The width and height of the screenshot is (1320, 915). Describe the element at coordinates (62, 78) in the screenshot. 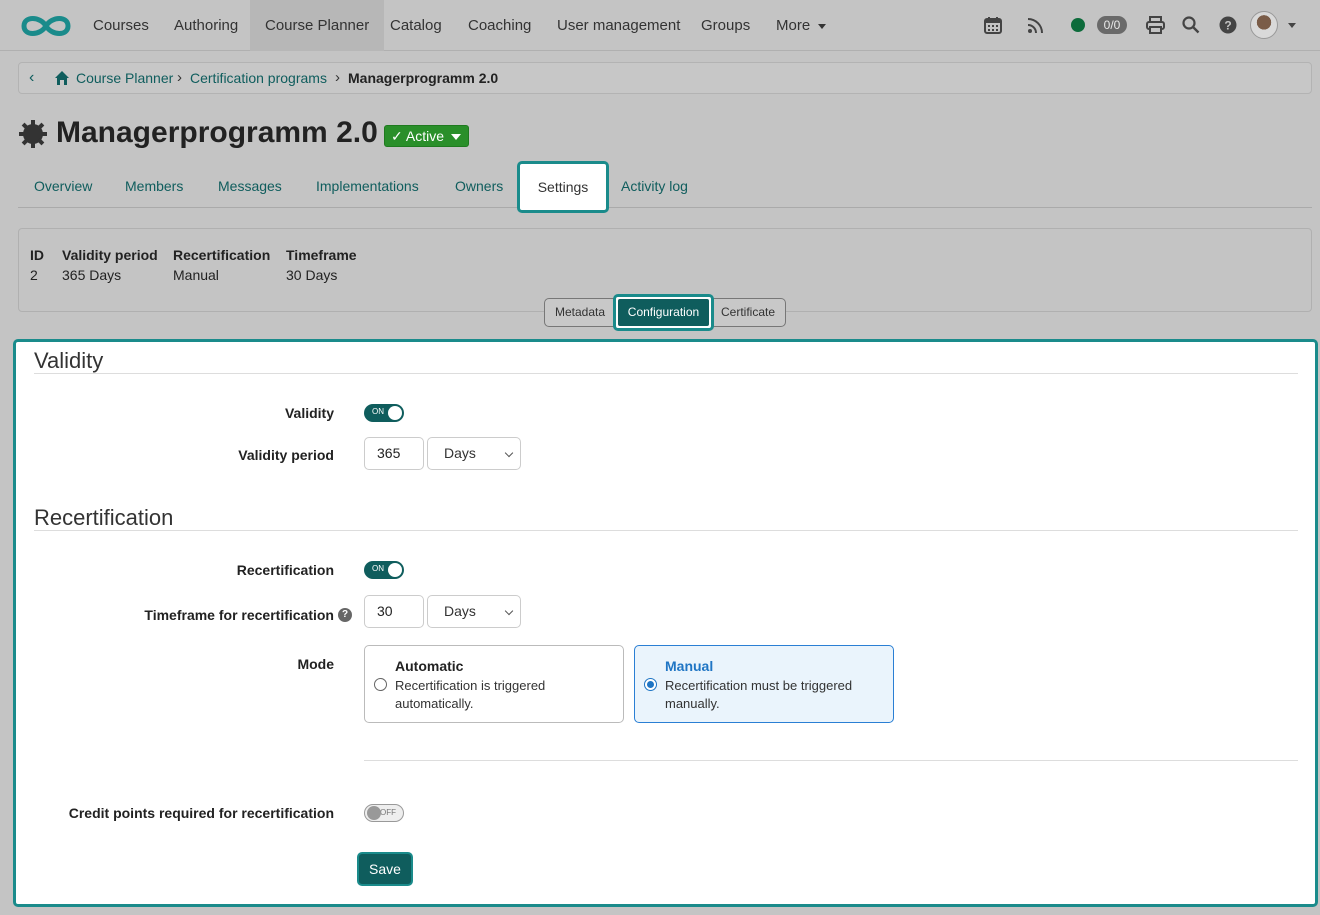

I see `home-icon` at that location.